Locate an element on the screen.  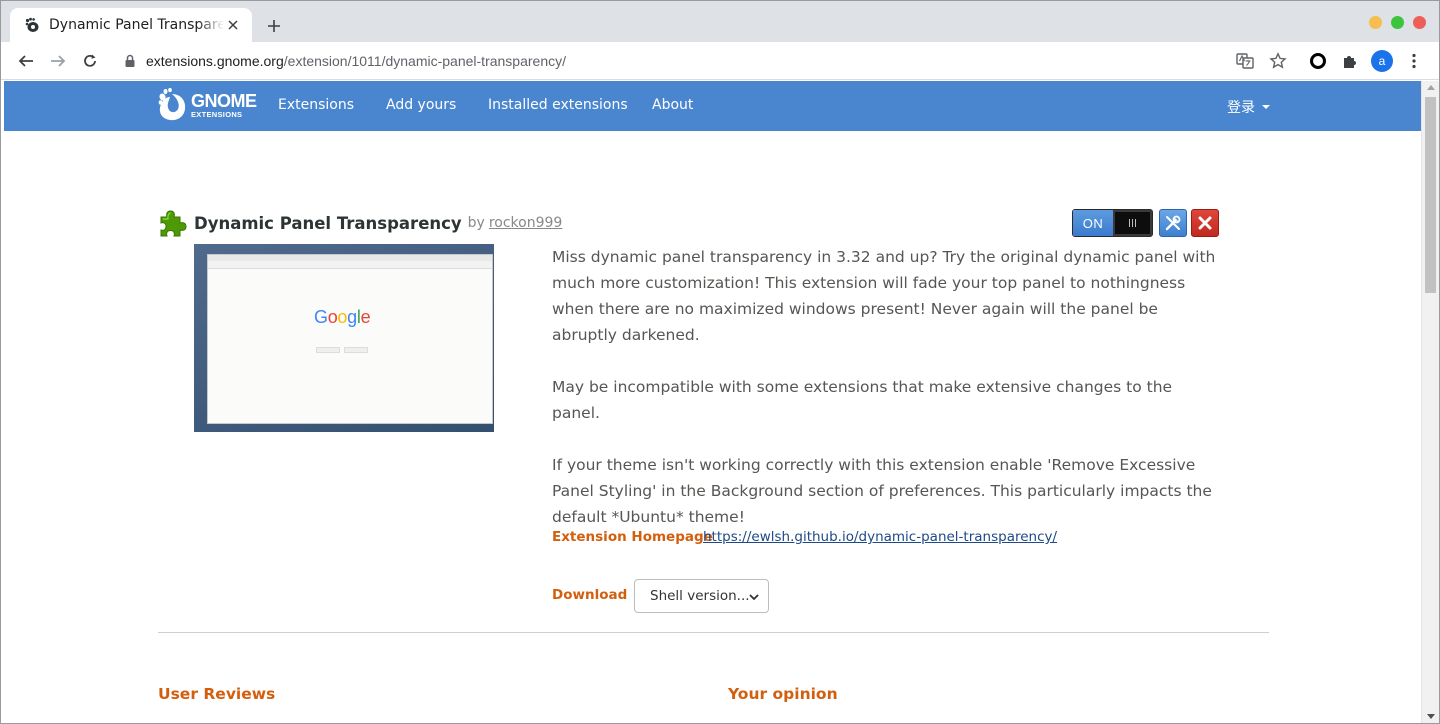
vertical-scrollbar is located at coordinates (1430, 402).